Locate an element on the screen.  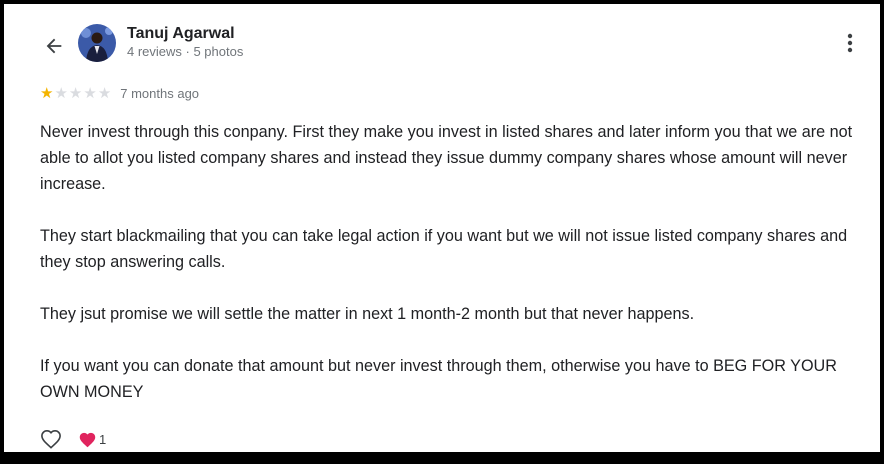
red-heart-icon is located at coordinates (87, 439).